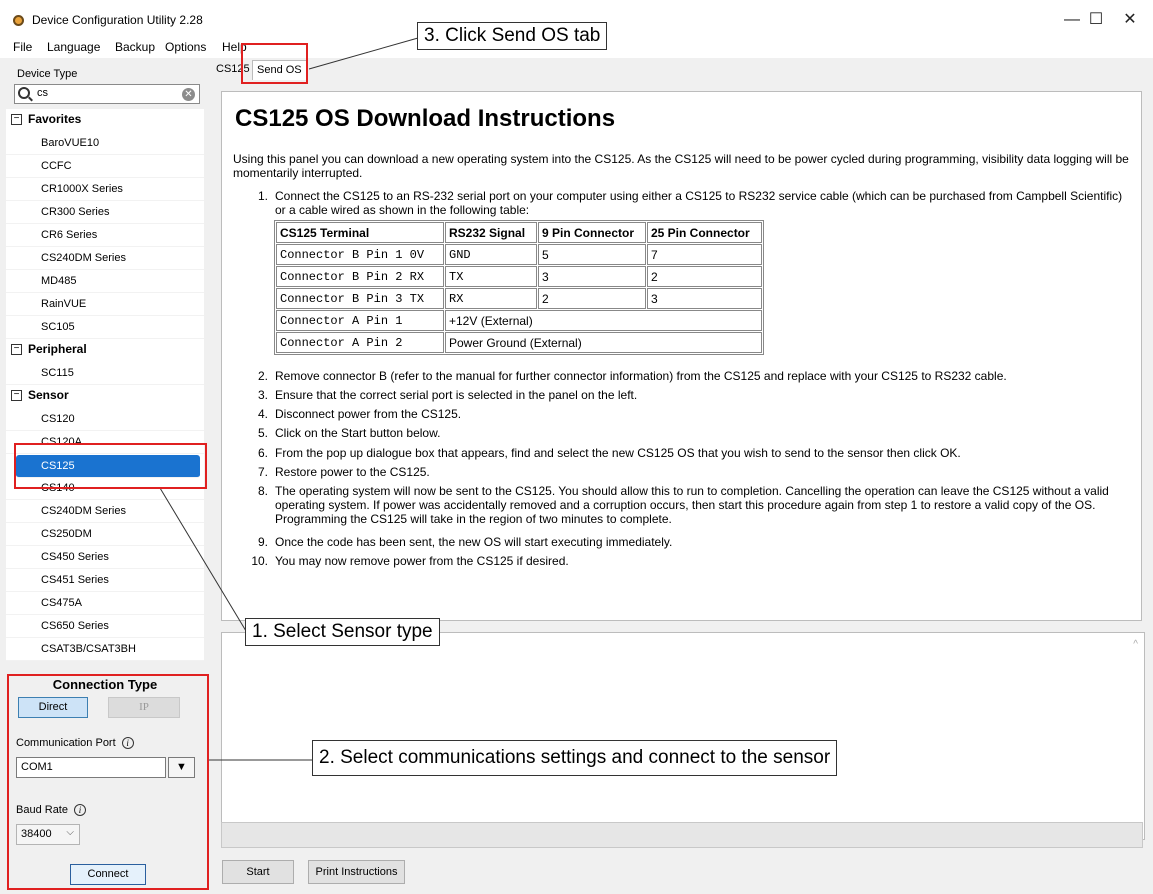  Describe the element at coordinates (491, 254) in the screenshot. I see `table-cell: GND` at that location.